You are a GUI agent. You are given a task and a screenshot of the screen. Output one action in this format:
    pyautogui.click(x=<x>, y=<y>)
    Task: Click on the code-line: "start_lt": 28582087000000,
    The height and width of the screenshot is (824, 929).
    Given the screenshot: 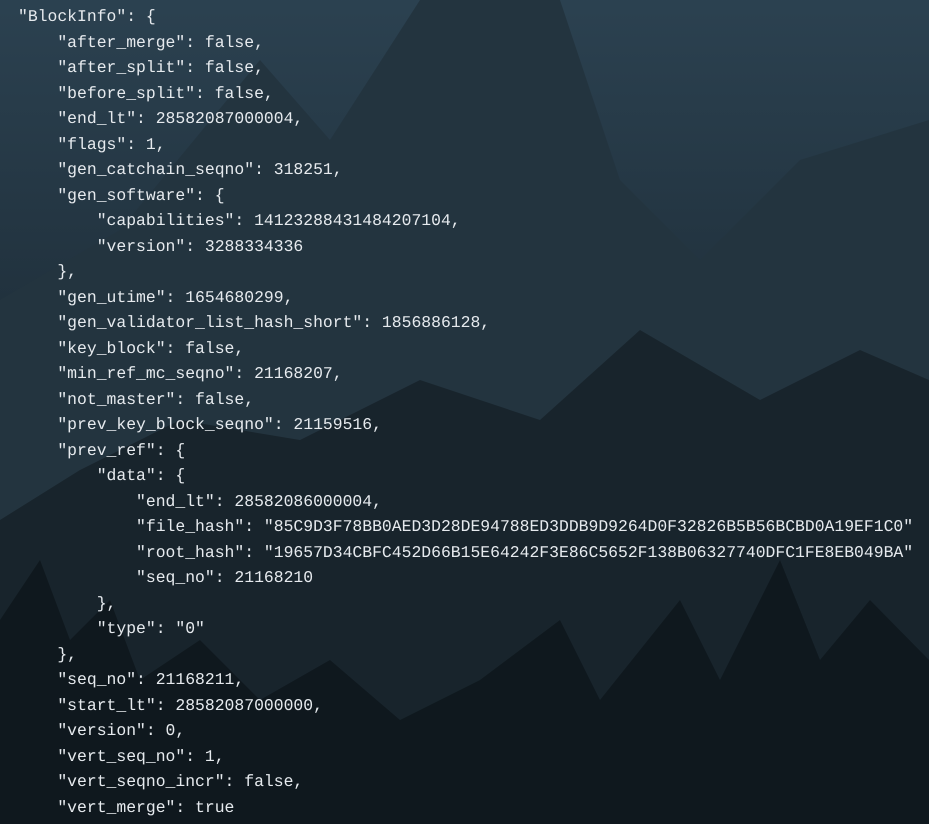 What is the action you would take?
    pyautogui.click(x=190, y=705)
    